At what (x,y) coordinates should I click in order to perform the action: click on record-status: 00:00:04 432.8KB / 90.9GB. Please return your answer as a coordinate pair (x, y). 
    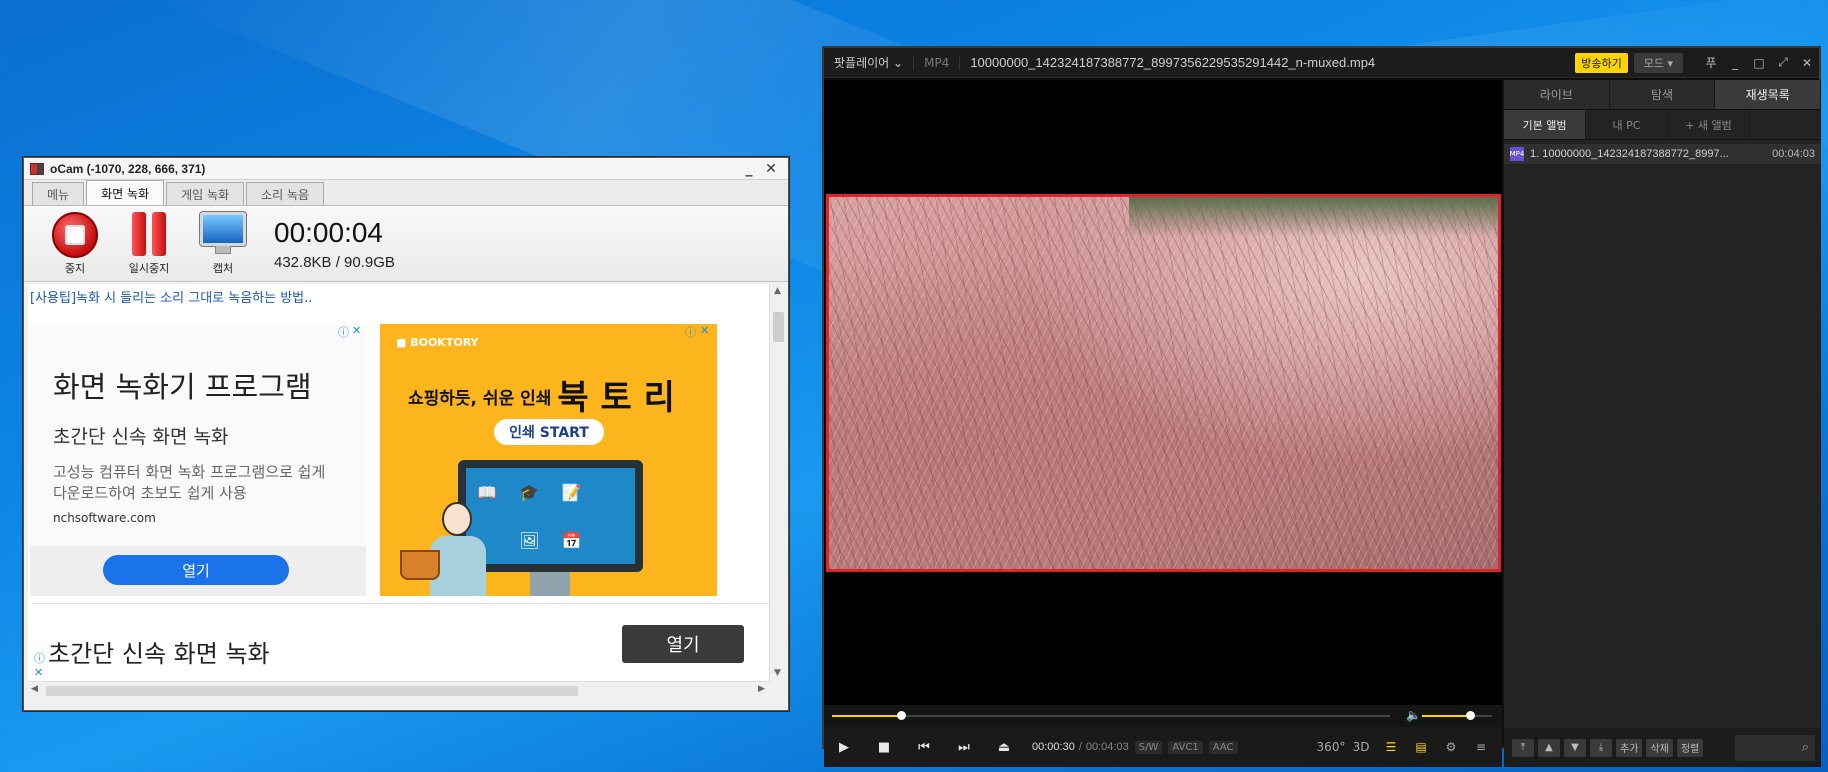
    Looking at the image, I should click on (334, 243).